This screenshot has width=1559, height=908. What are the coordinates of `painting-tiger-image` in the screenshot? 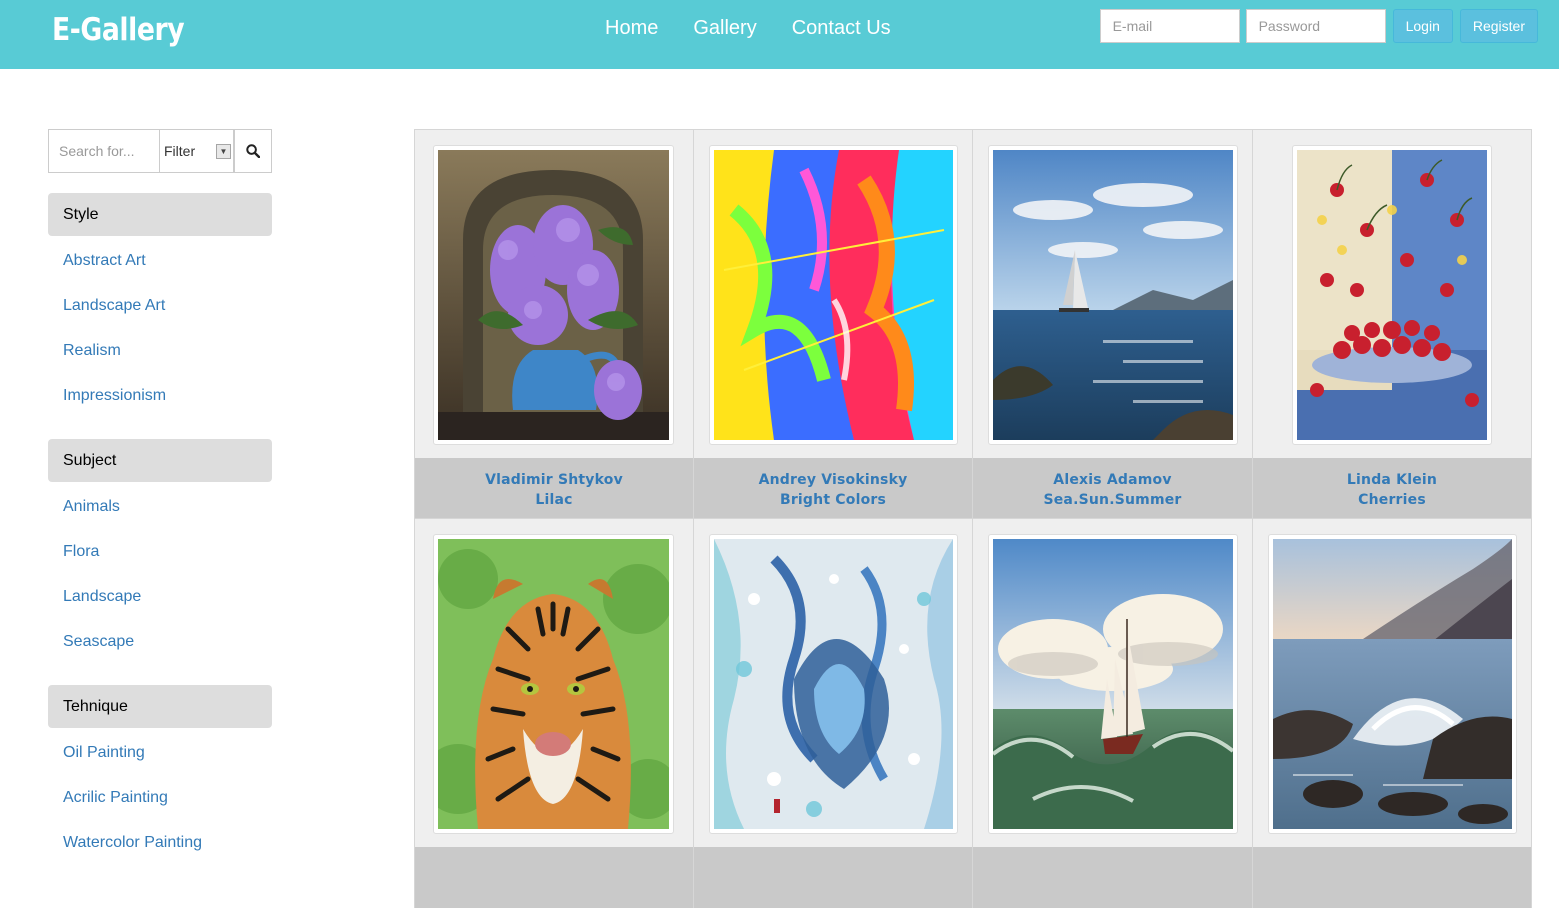 It's located at (553, 684).